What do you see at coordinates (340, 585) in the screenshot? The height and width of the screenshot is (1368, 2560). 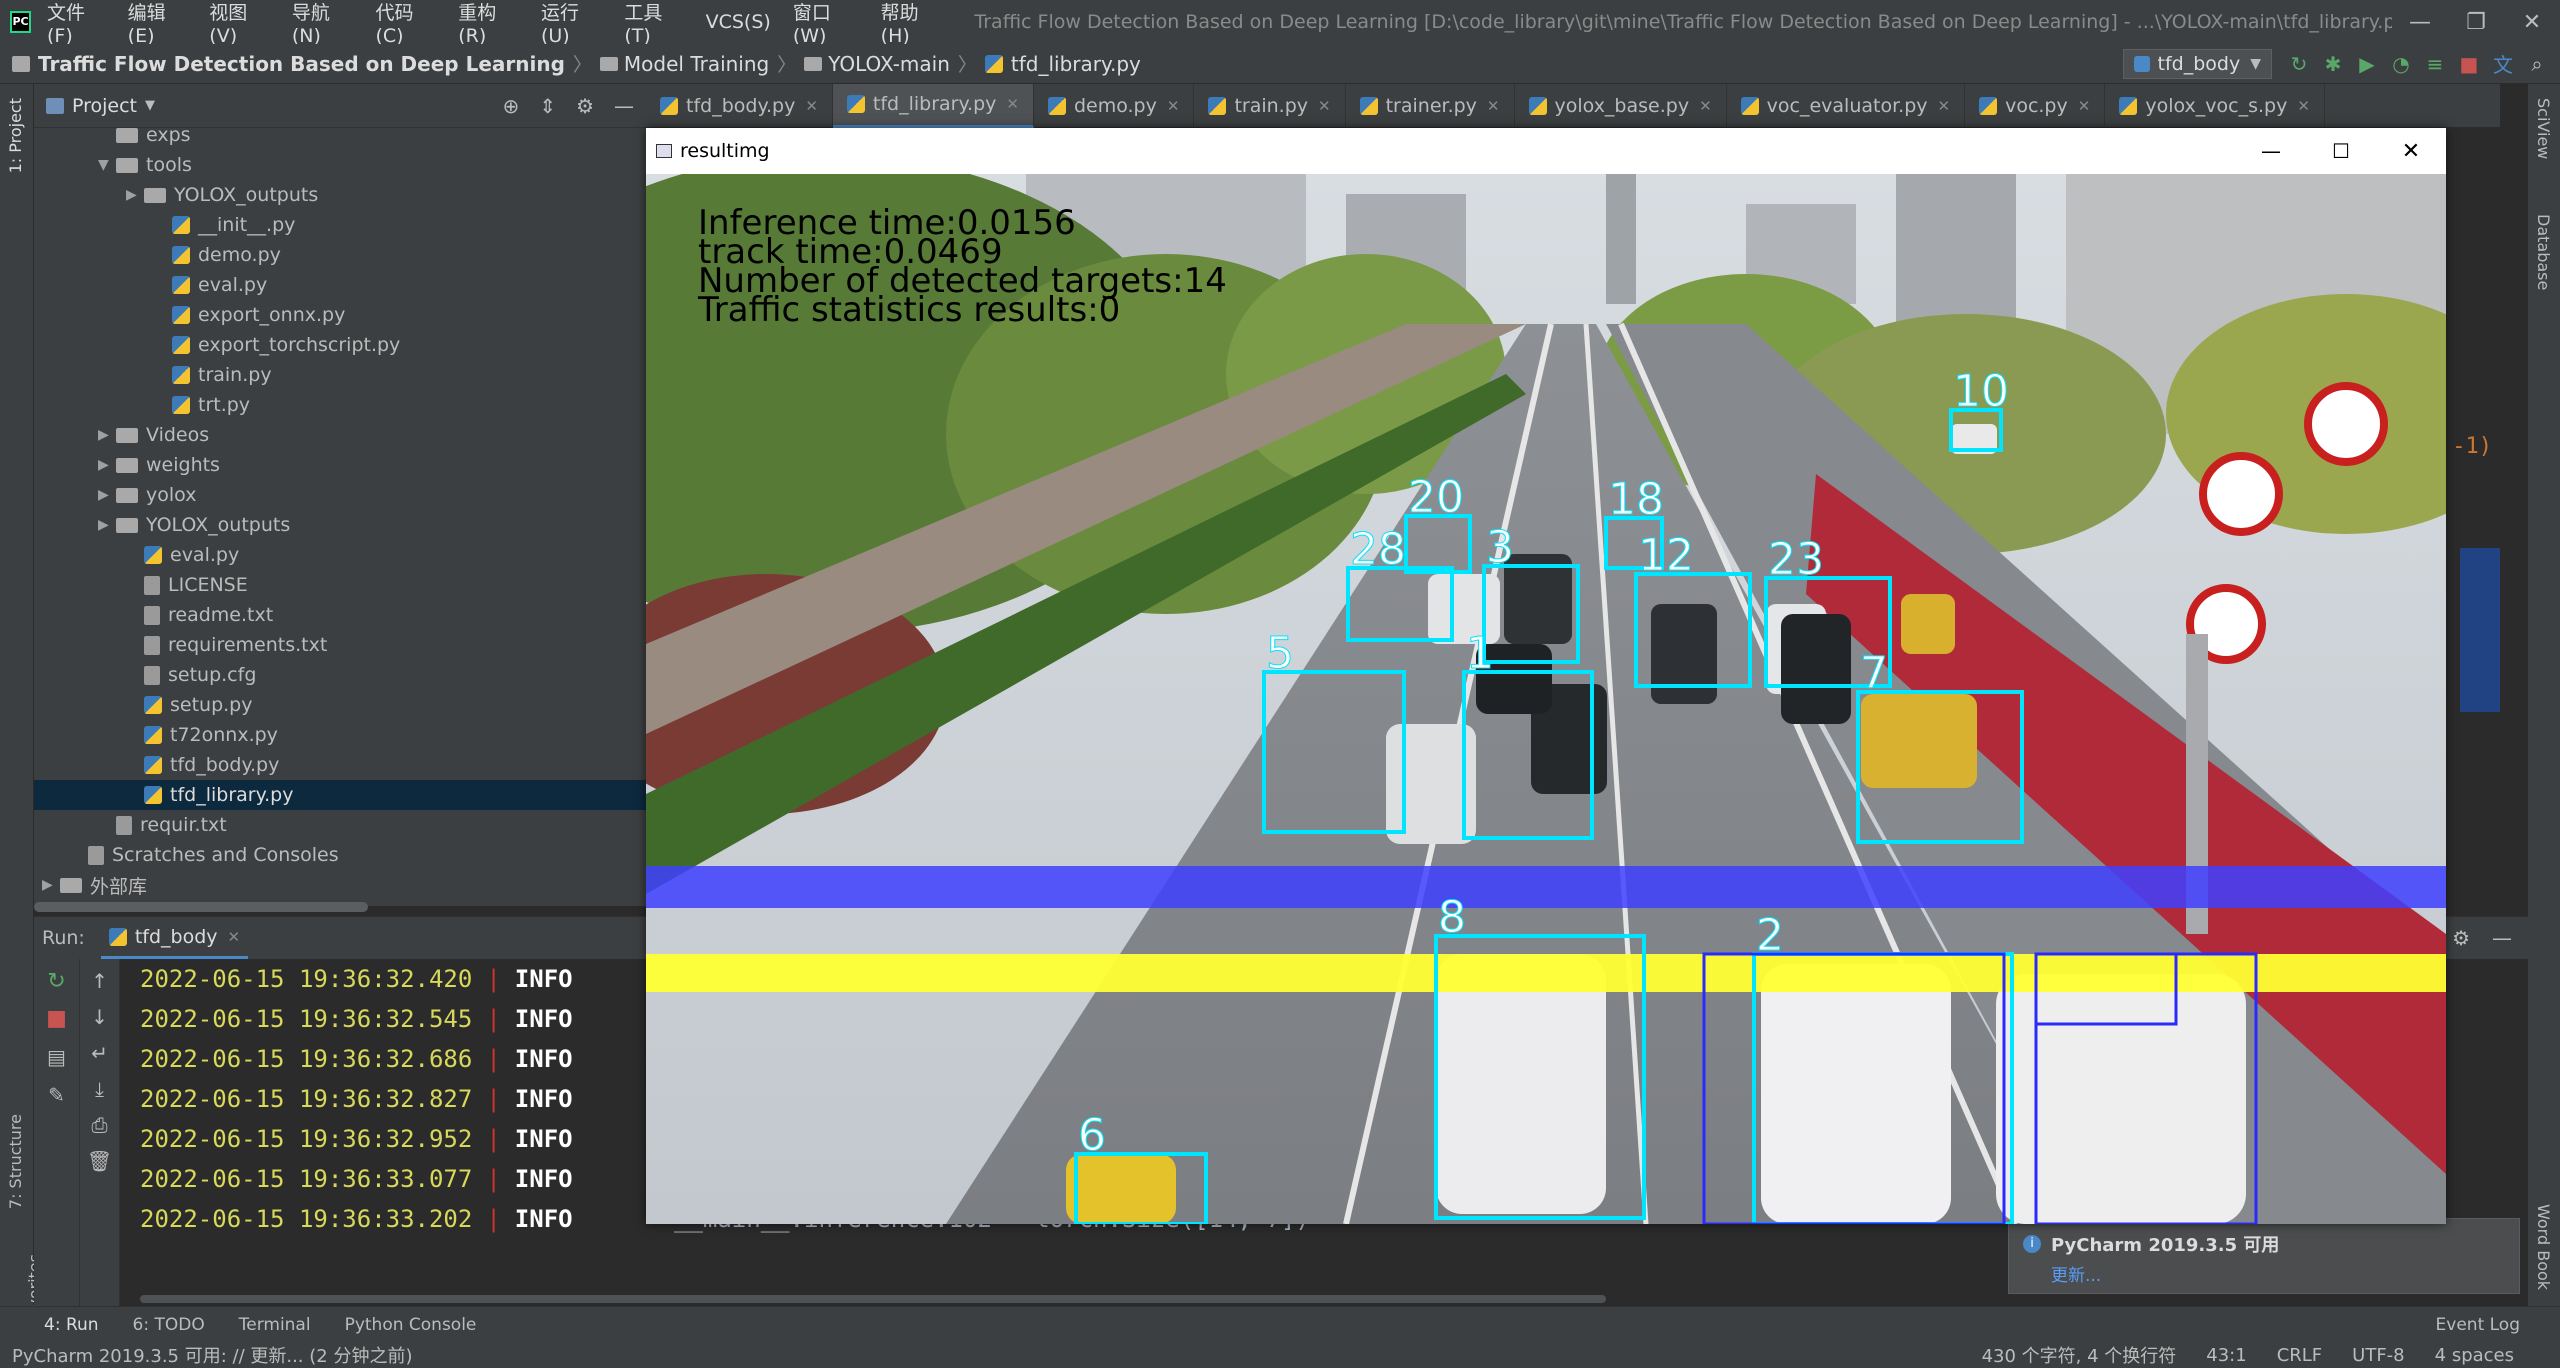 I see `tree-item: LICENSE` at bounding box center [340, 585].